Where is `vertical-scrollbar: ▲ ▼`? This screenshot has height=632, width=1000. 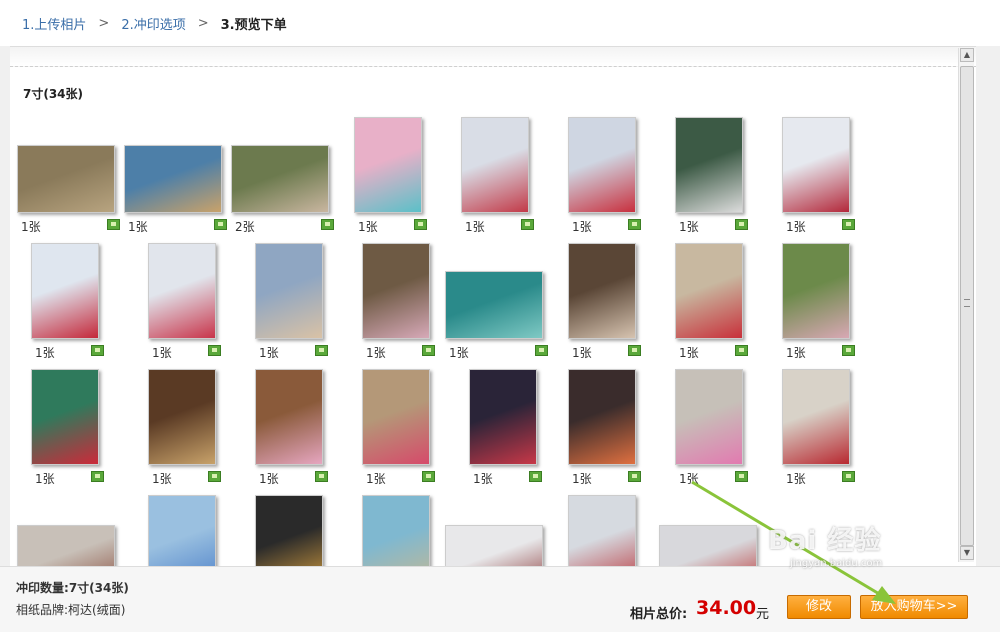
vertical-scrollbar: ▲ ▼ is located at coordinates (966, 305).